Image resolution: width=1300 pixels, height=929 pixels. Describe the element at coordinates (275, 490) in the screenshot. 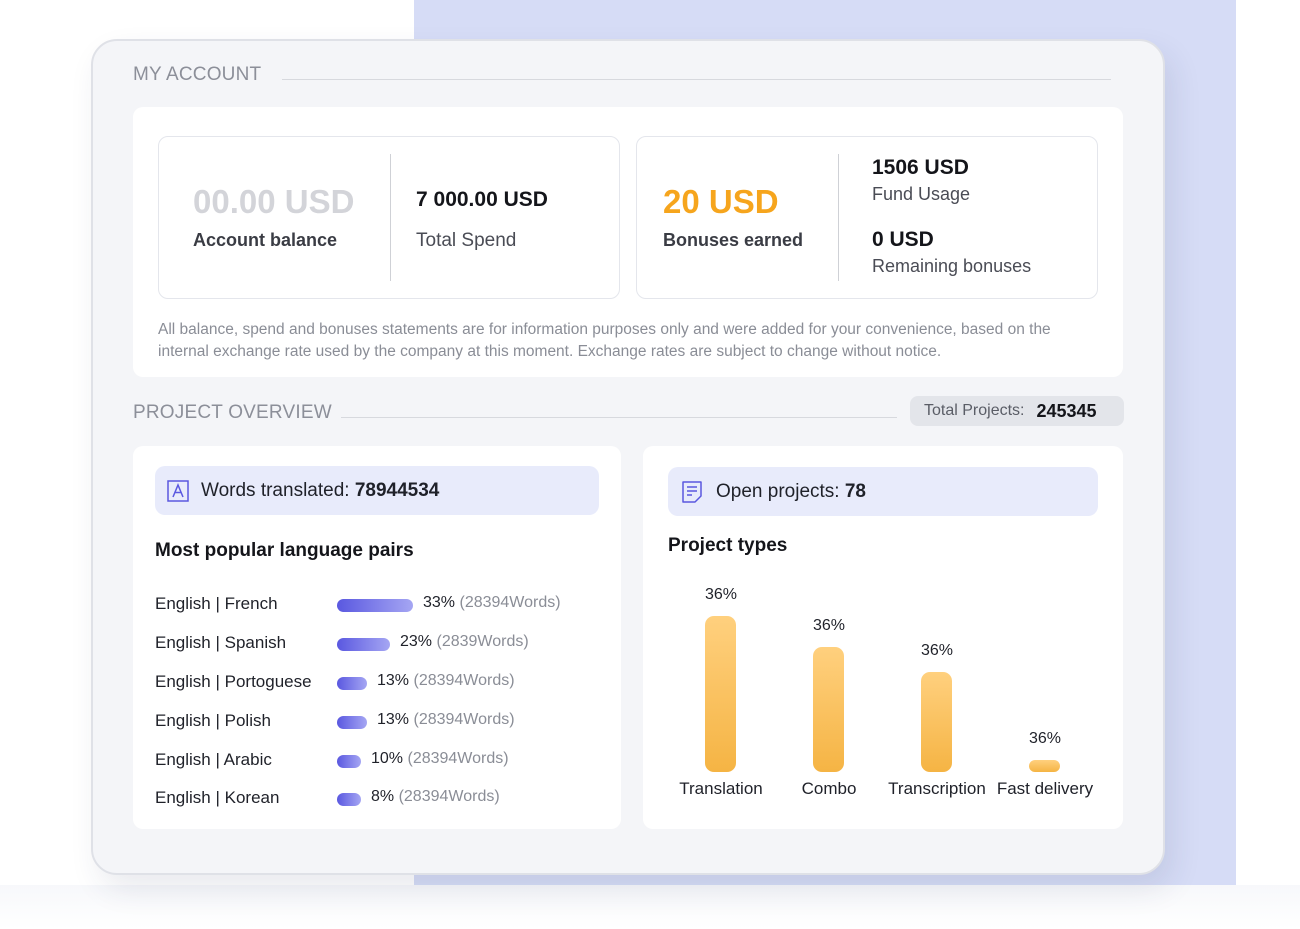

I see `words-translated-label: Words translated:` at that location.